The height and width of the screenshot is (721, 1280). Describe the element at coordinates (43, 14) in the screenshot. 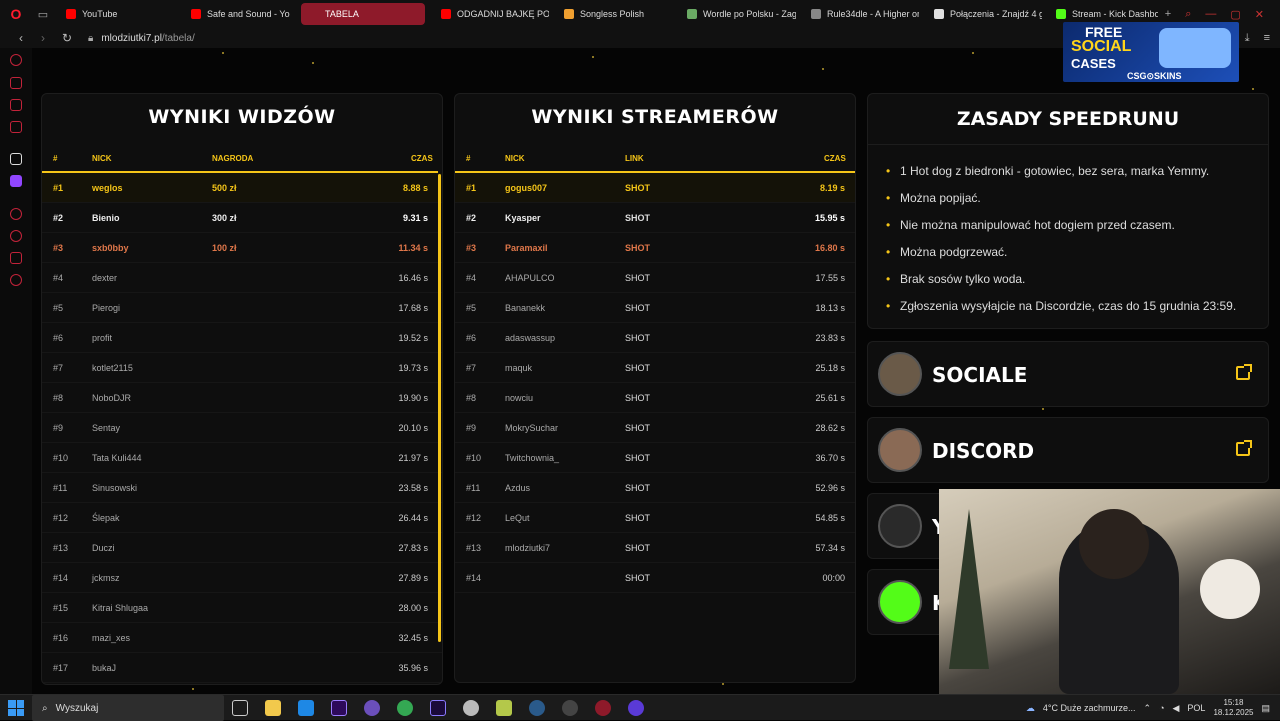

I see `tab-menu-icon: ▭` at that location.